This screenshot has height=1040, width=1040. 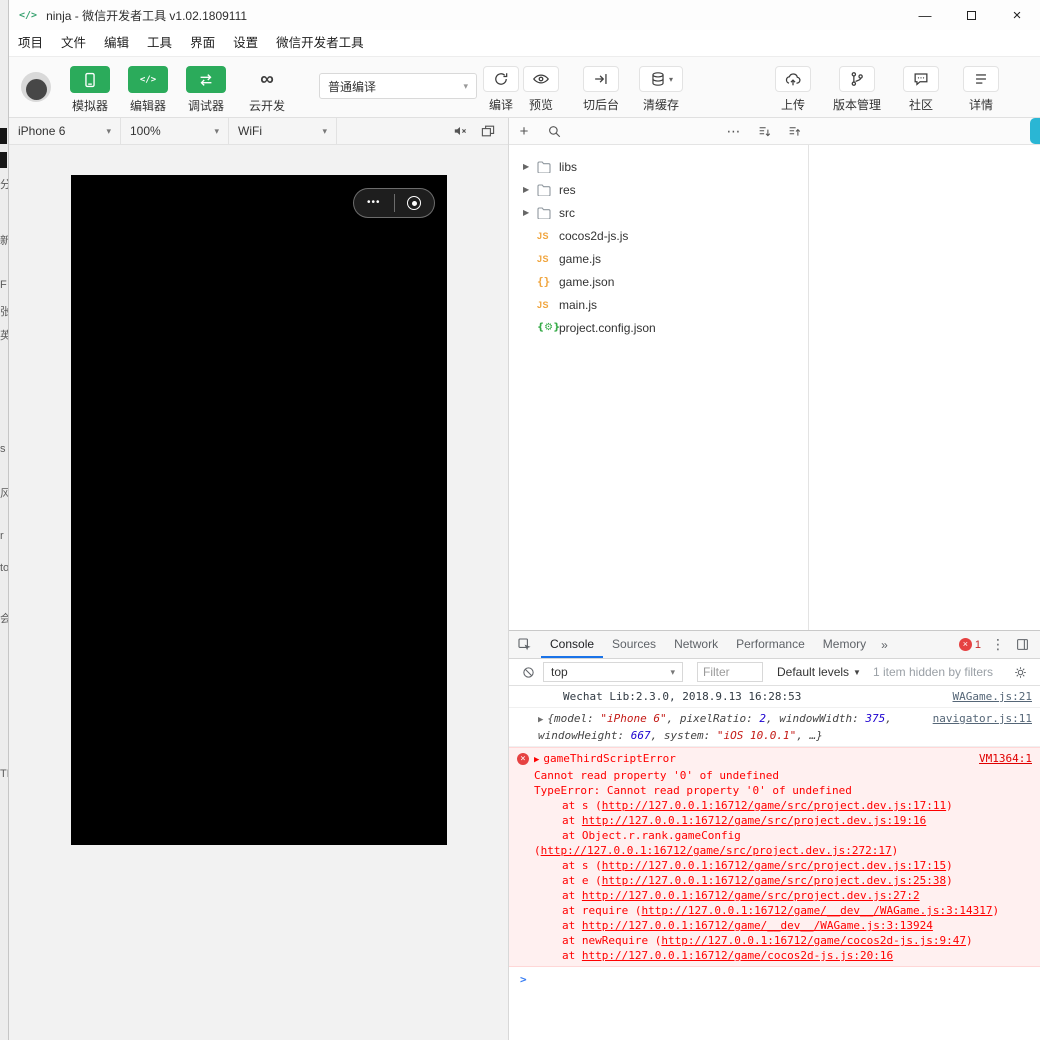 What do you see at coordinates (36, 87) in the screenshot?
I see `user-avatar` at bounding box center [36, 87].